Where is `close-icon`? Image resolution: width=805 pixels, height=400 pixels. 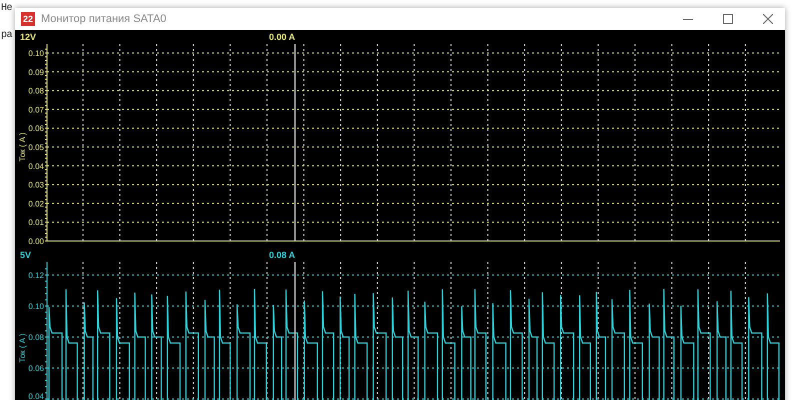
close-icon is located at coordinates (768, 19).